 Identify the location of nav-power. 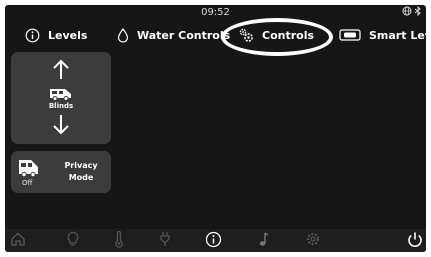
(165, 241).